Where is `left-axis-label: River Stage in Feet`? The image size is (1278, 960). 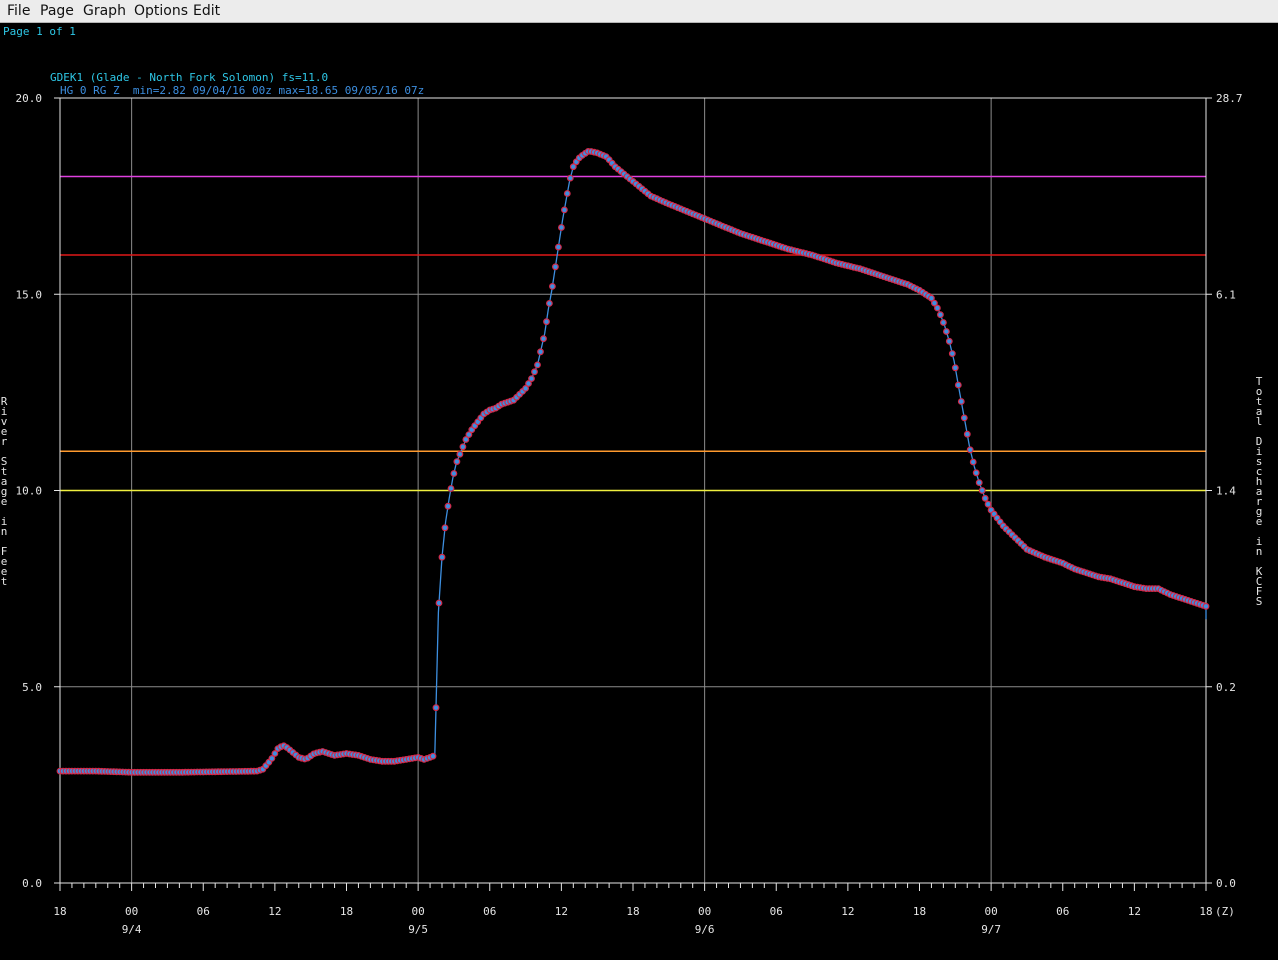 left-axis-label: River Stage in Feet is located at coordinates (4, 491).